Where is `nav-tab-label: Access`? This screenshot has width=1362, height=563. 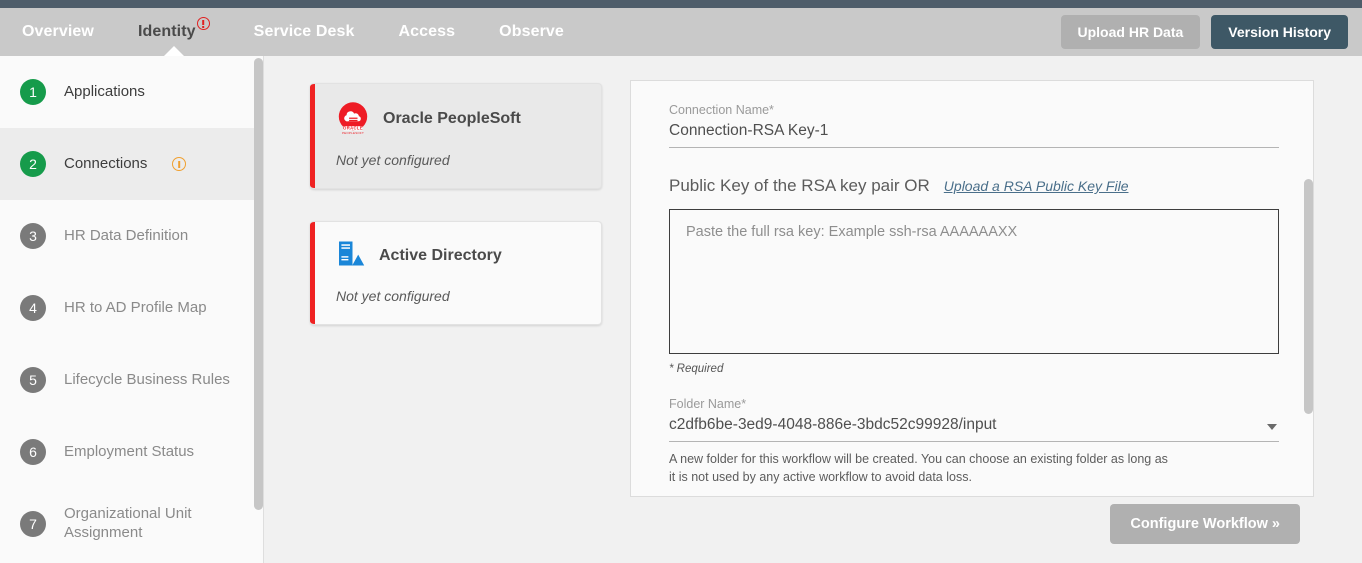
nav-tab-label: Access is located at coordinates (427, 31).